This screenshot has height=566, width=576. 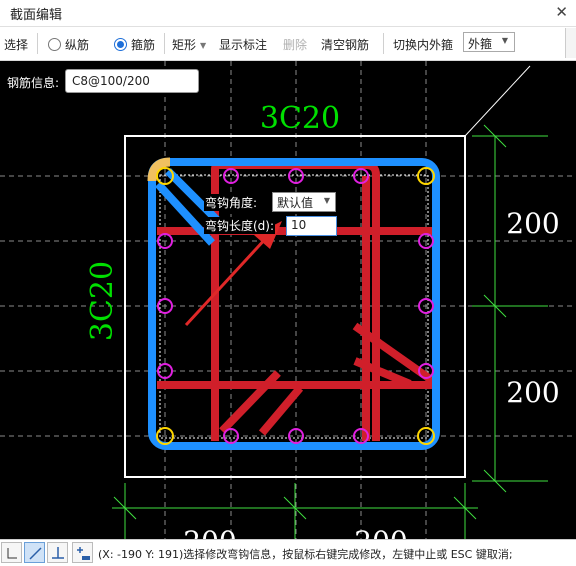 What do you see at coordinates (532, 223) in the screenshot?
I see `dim-right-upper: 200` at bounding box center [532, 223].